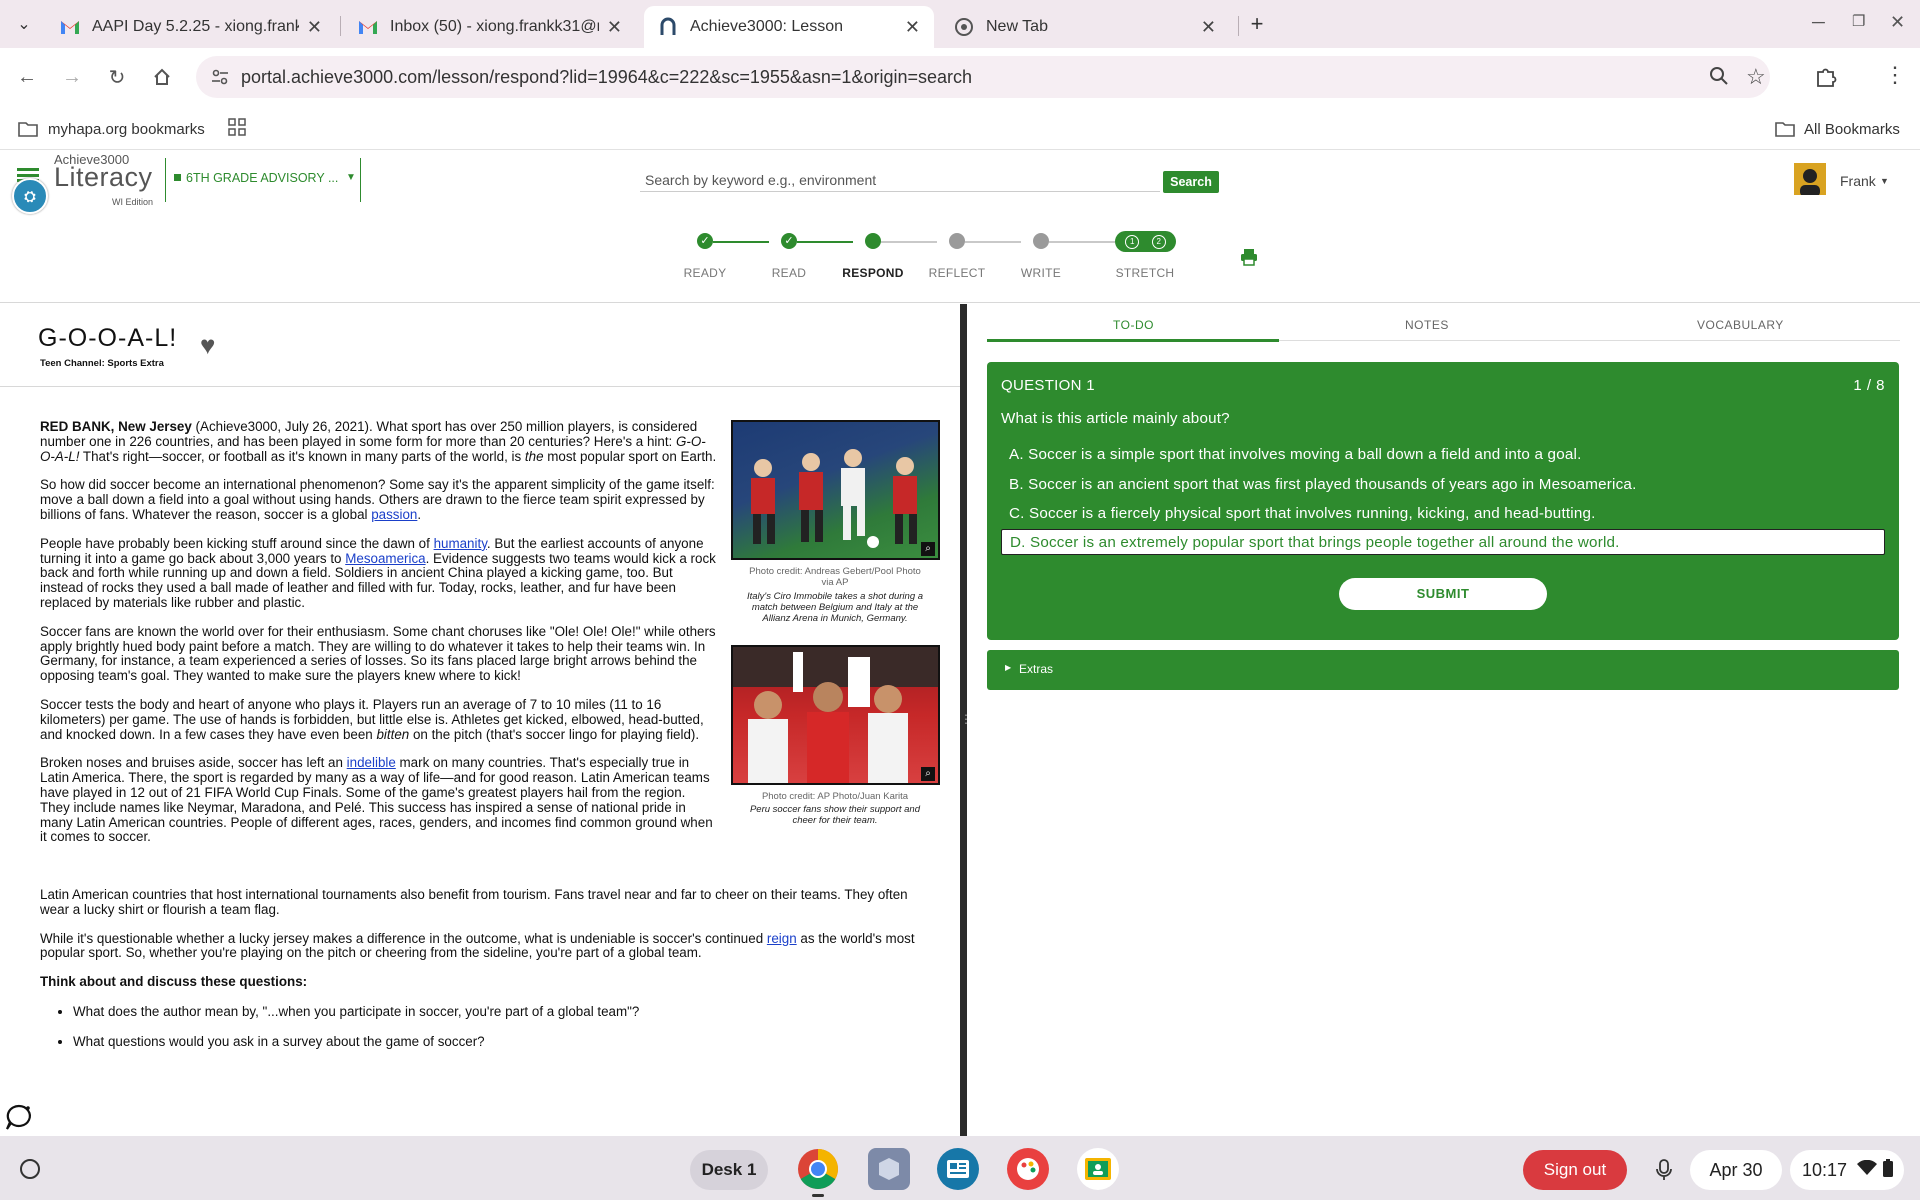 The width and height of the screenshot is (1920, 1200). Describe the element at coordinates (117, 77) in the screenshot. I see `reload-icon: ↻` at that location.